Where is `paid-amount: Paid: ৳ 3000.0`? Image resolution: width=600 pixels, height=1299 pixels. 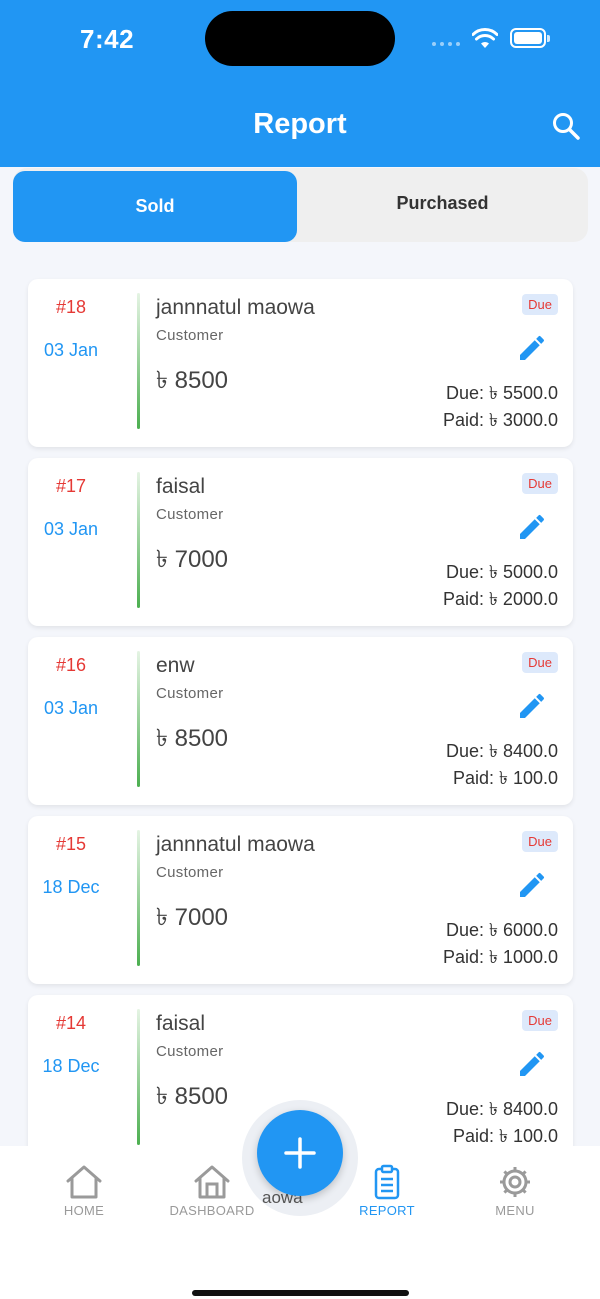
paid-amount: Paid: ৳ 3000.0 is located at coordinates (500, 420).